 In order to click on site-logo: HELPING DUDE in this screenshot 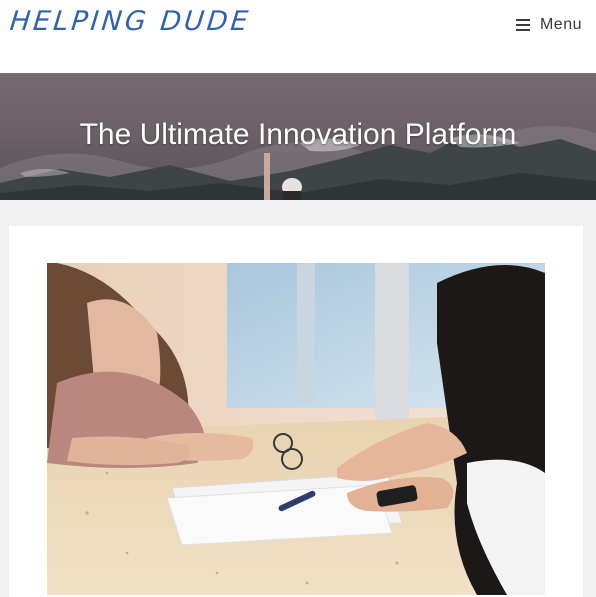, I will do `click(130, 21)`.